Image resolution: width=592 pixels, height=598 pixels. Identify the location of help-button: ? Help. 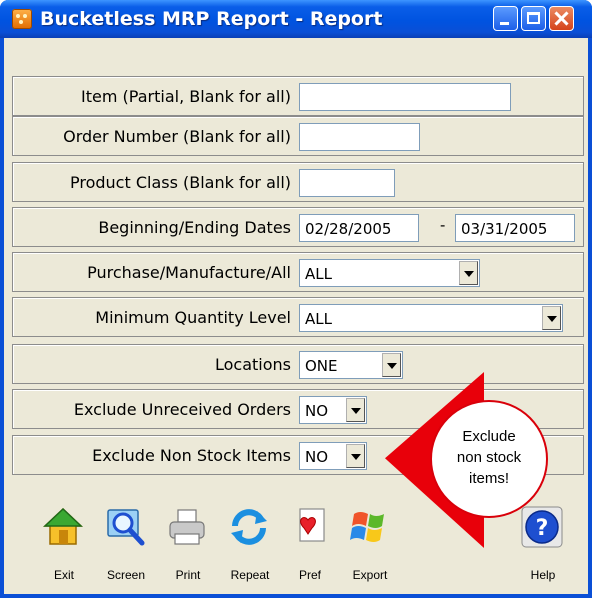
(543, 547).